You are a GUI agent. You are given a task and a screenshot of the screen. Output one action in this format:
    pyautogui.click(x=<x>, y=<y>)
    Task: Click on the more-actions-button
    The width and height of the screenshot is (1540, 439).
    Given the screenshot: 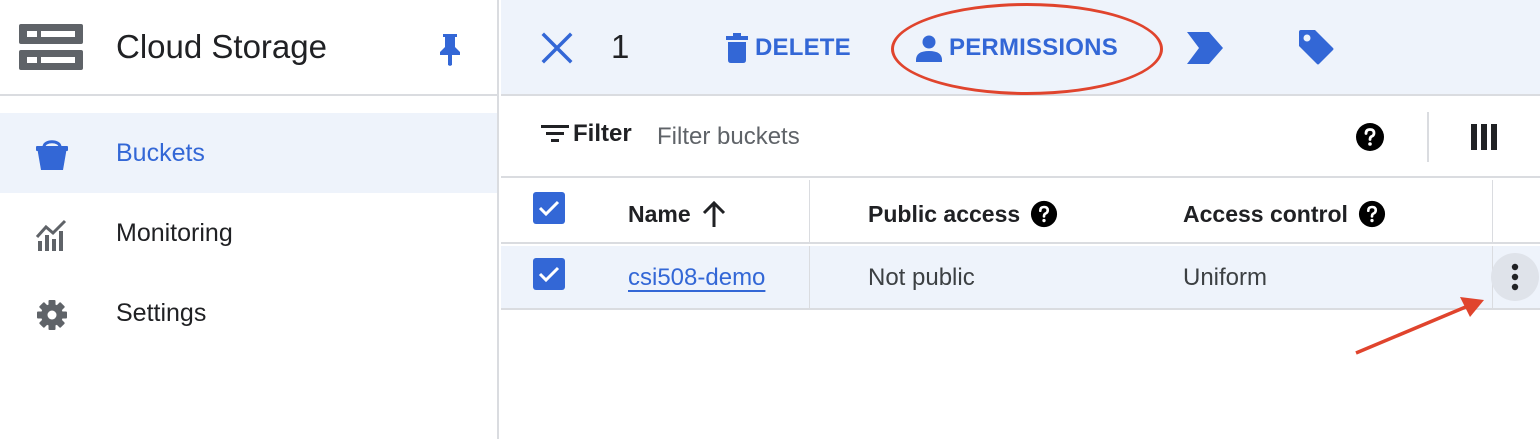 What is the action you would take?
    pyautogui.click(x=1515, y=277)
    